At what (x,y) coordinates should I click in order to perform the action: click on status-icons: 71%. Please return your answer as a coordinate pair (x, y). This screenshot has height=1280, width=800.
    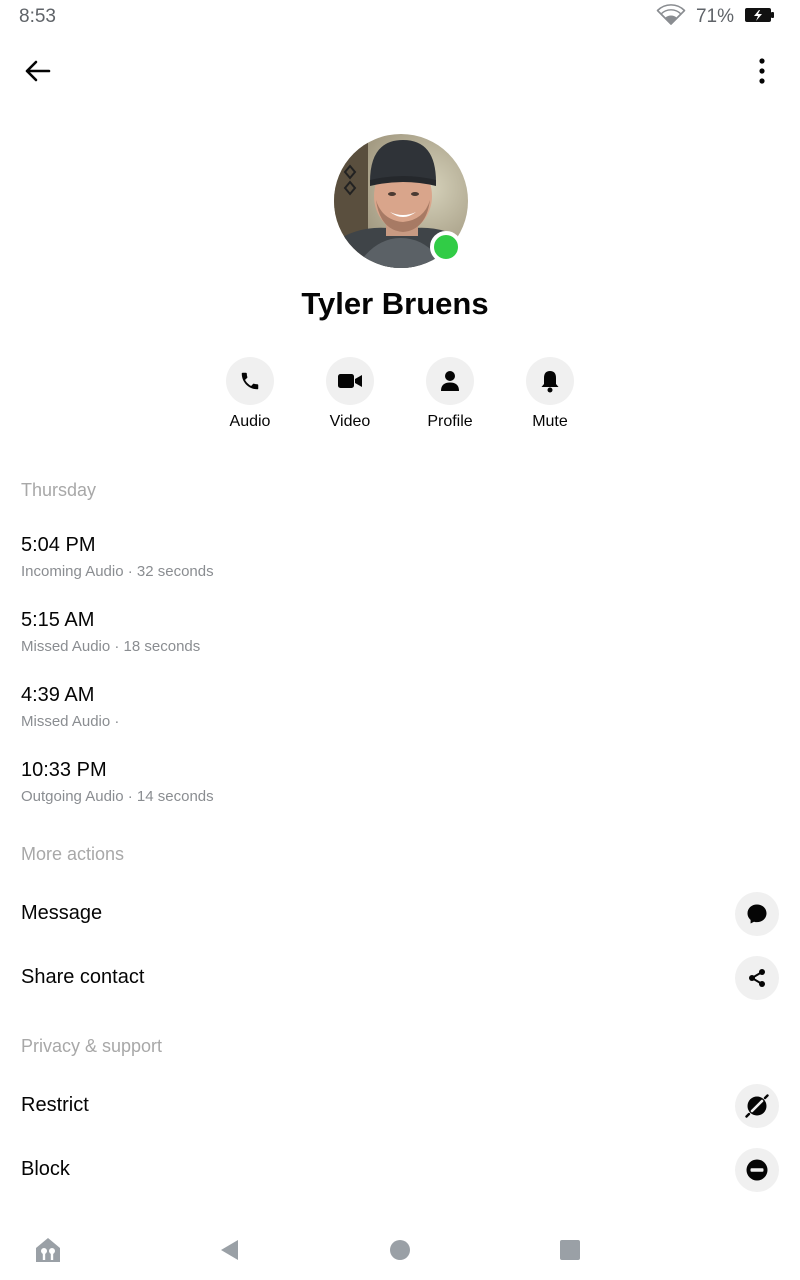
    Looking at the image, I should click on (716, 17).